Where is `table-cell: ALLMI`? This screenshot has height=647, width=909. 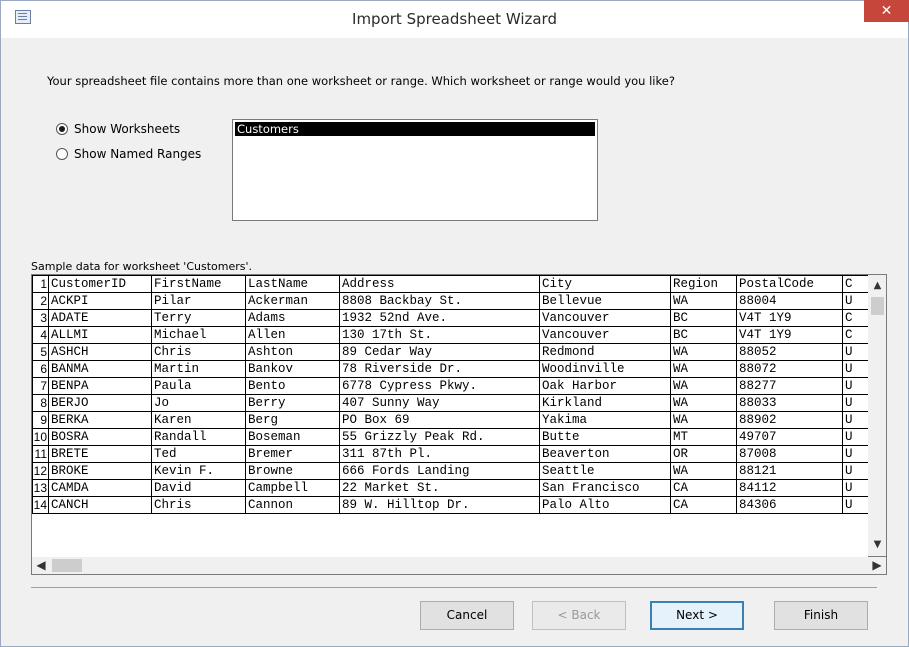
table-cell: ALLMI is located at coordinates (100, 335).